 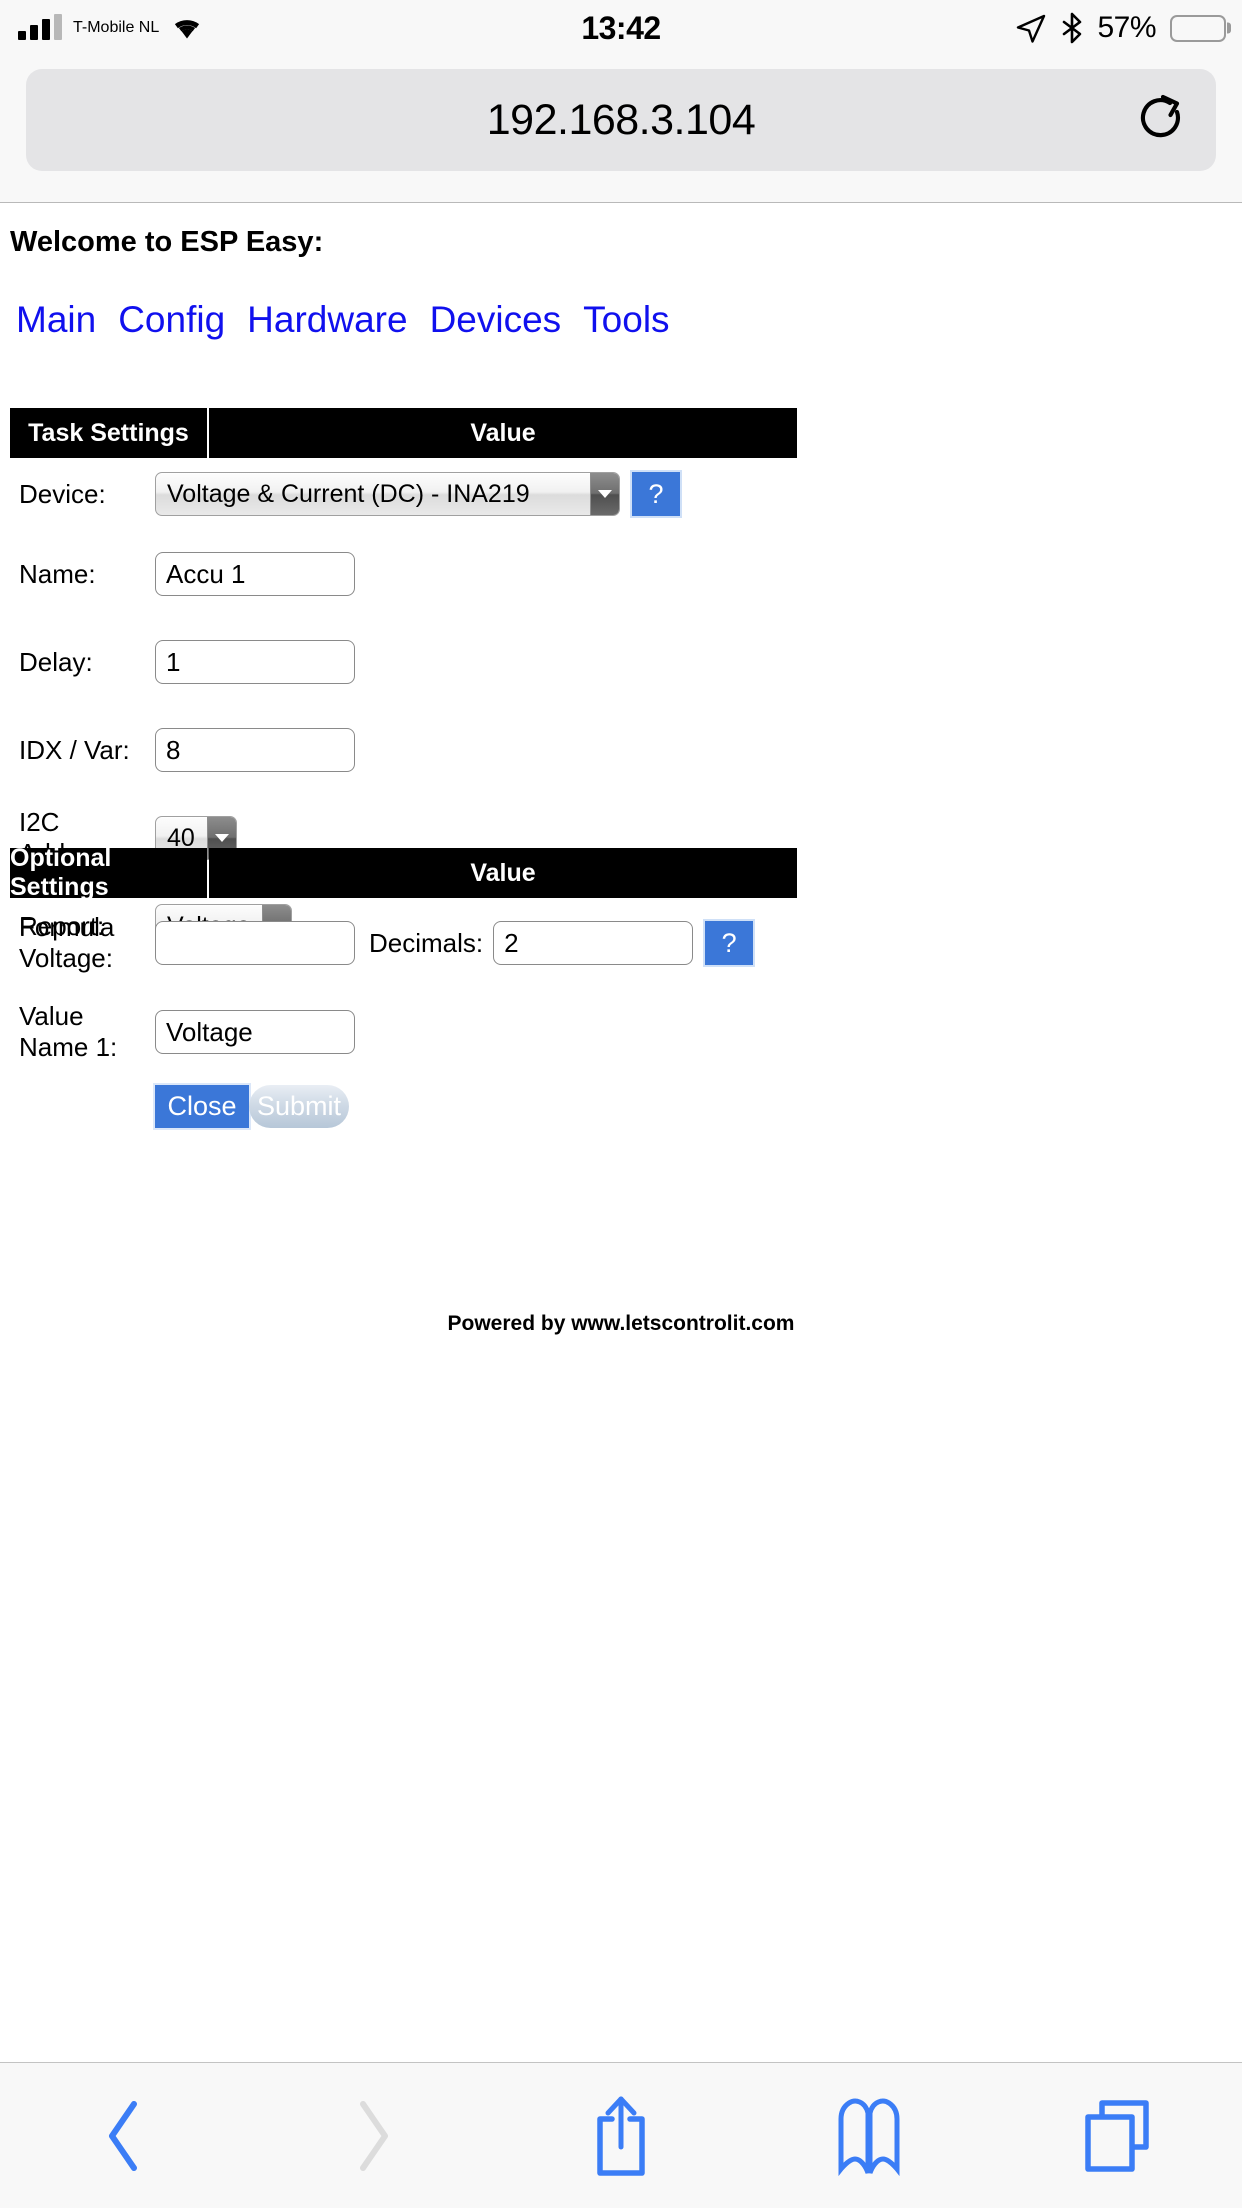 I want to click on tabs-button, so click(x=1118, y=2135).